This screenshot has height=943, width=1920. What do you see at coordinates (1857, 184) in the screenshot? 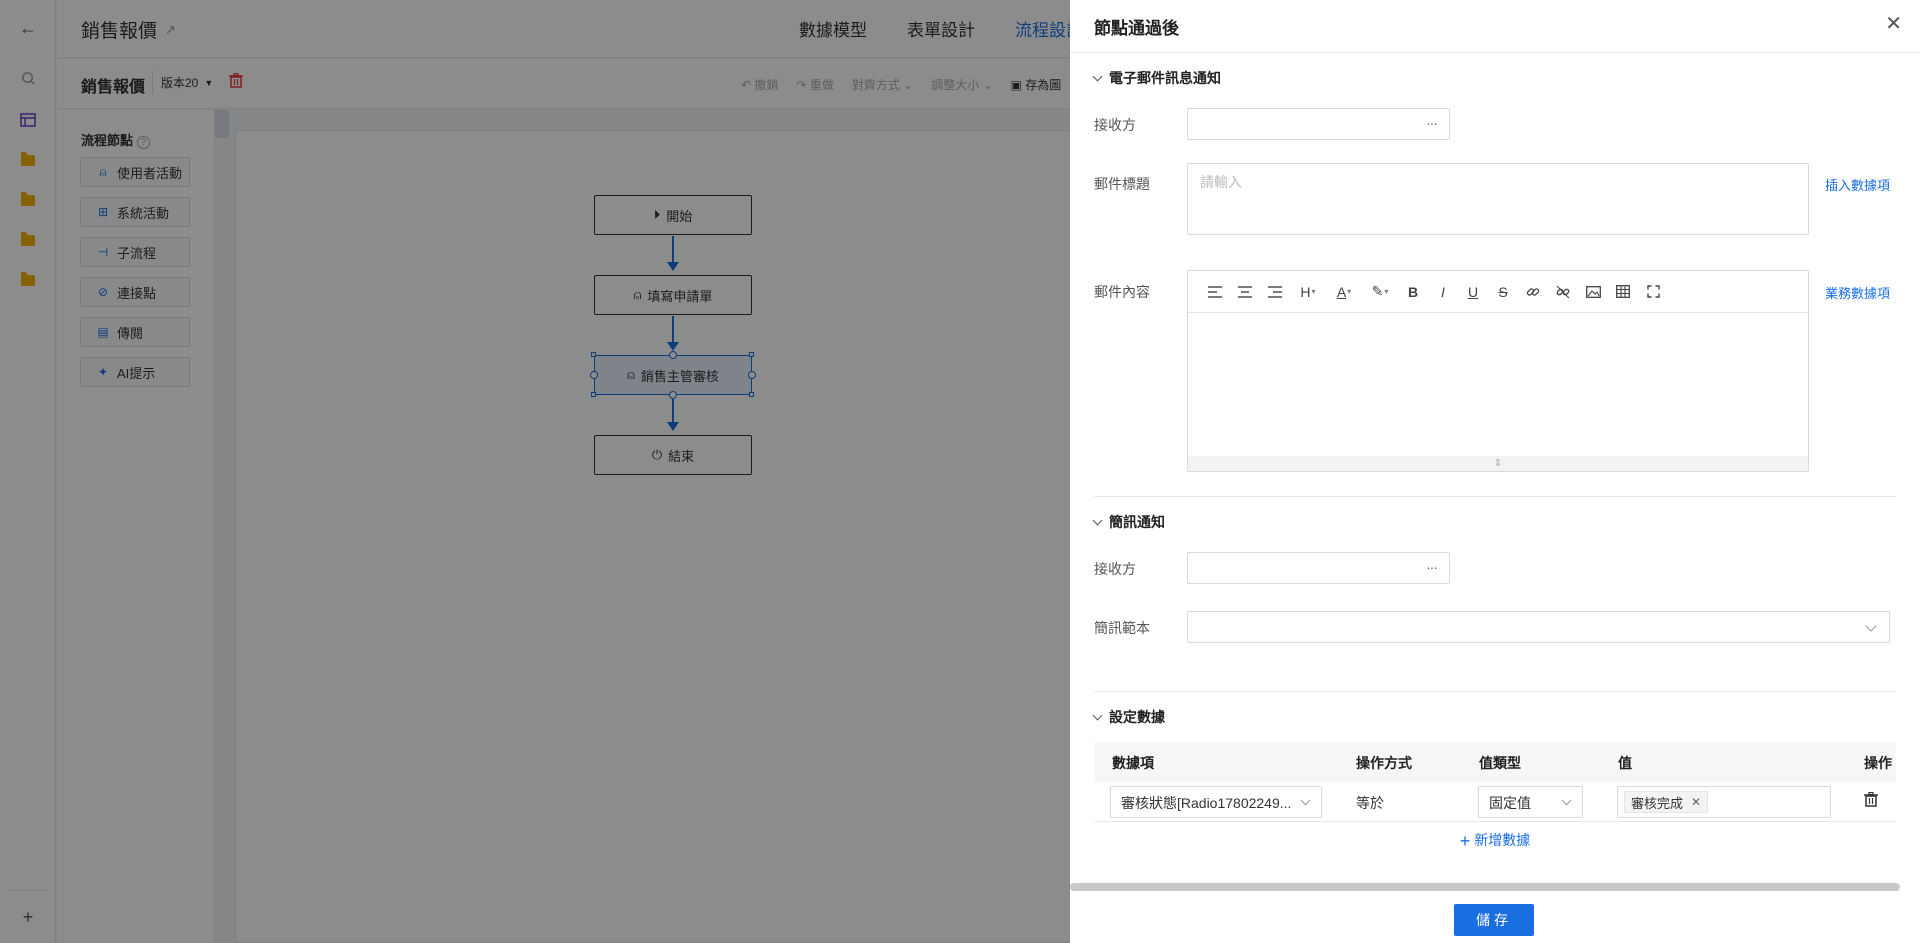
I see `insert-data-item-link: 插入數據項` at bounding box center [1857, 184].